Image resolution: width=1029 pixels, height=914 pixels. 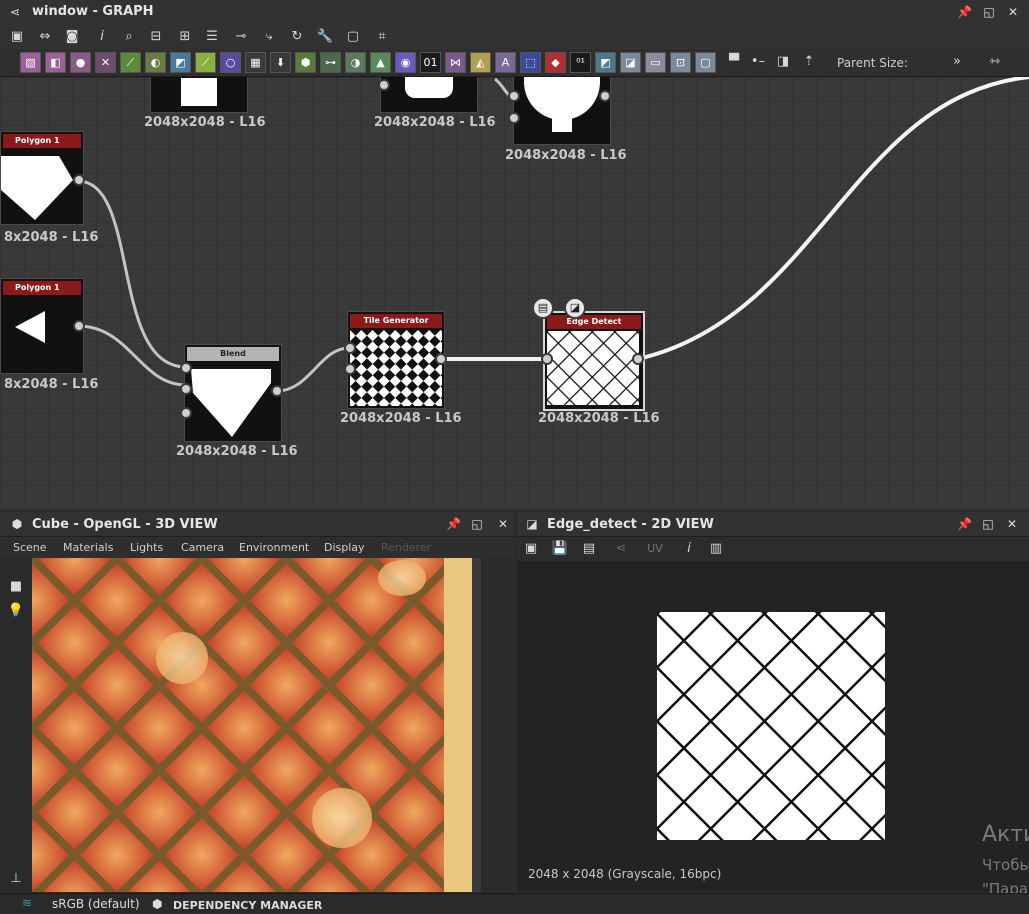 What do you see at coordinates (130, 62) in the screenshot?
I see `curve-button: ⟋` at bounding box center [130, 62].